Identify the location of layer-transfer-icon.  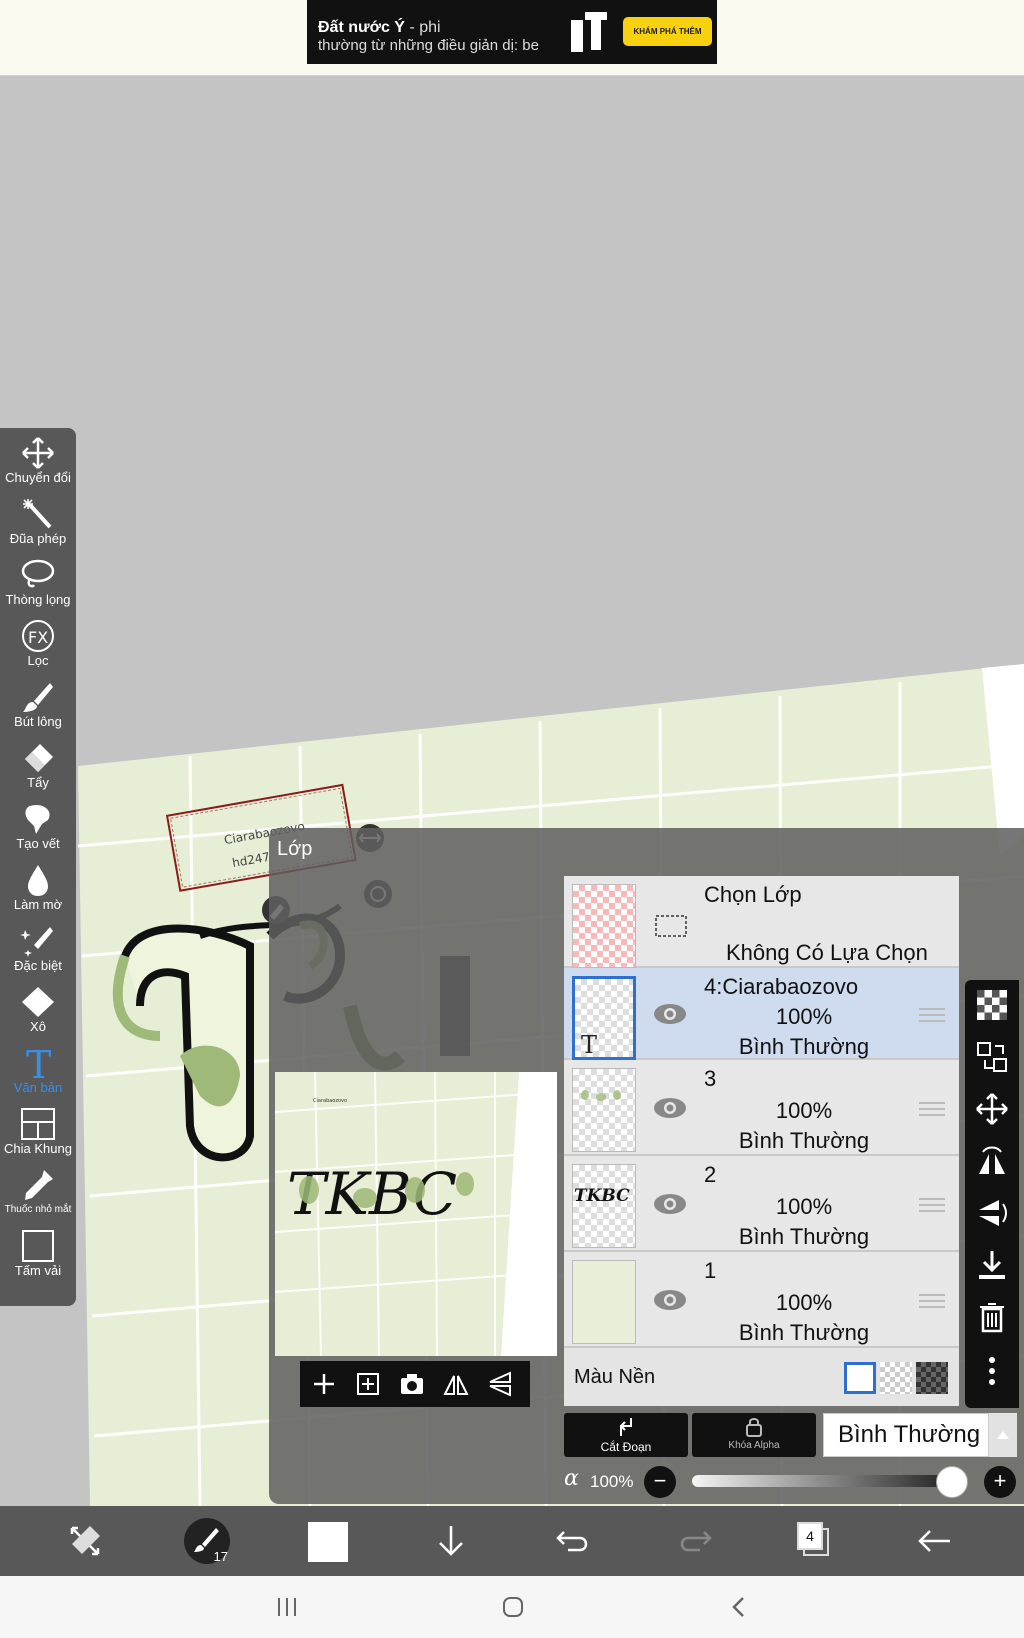
(992, 1057).